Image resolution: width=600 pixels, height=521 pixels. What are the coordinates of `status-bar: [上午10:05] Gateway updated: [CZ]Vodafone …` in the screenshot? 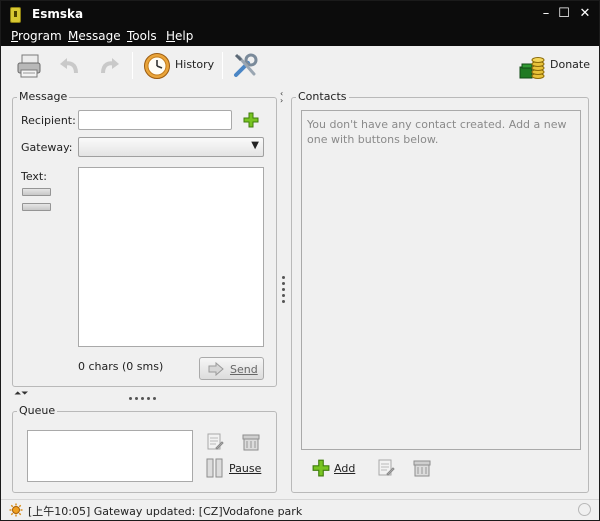 It's located at (300, 509).